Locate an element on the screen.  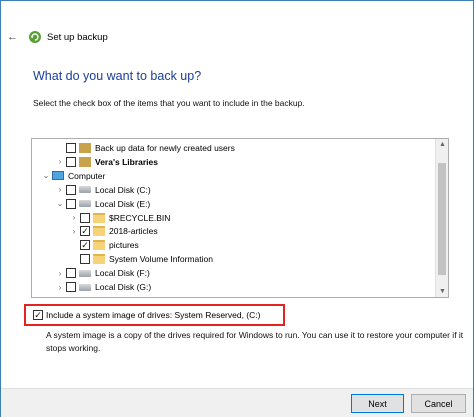
tree-row-label: Vera's Libraries is located at coordinates (126, 161).